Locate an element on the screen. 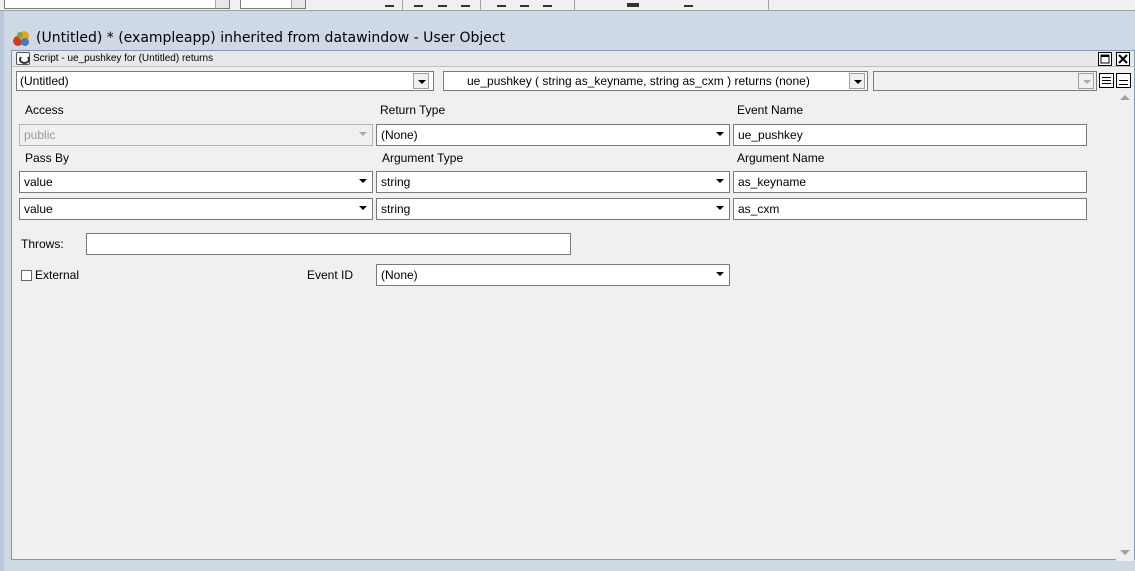 The height and width of the screenshot is (571, 1135). return-type-select: (None) is located at coordinates (553, 135).